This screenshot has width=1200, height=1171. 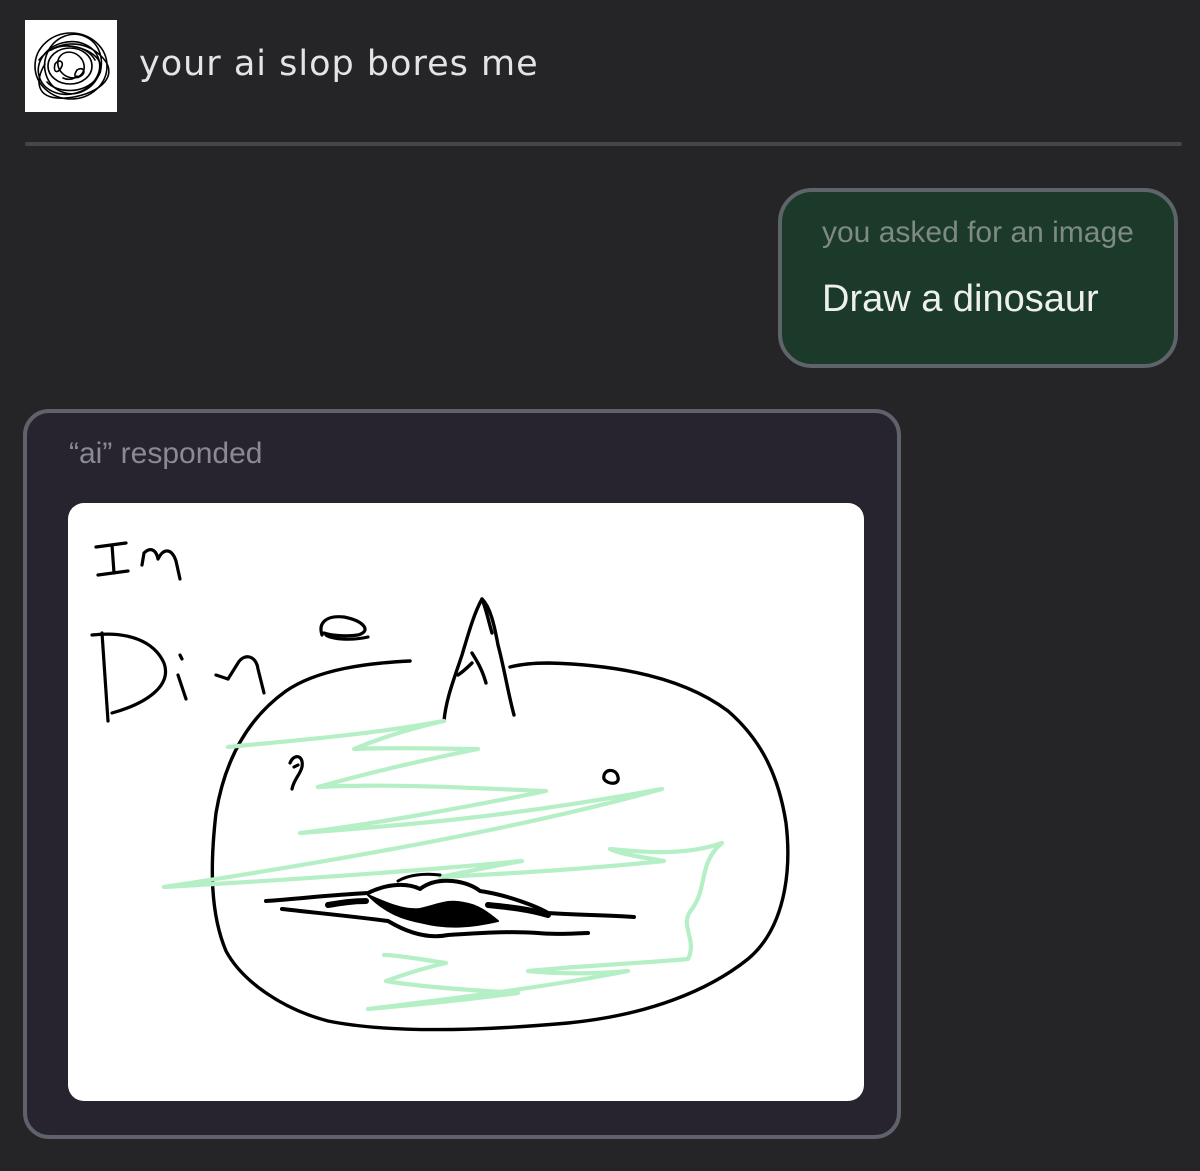 I want to click on green-scribble, so click(x=443, y=865).